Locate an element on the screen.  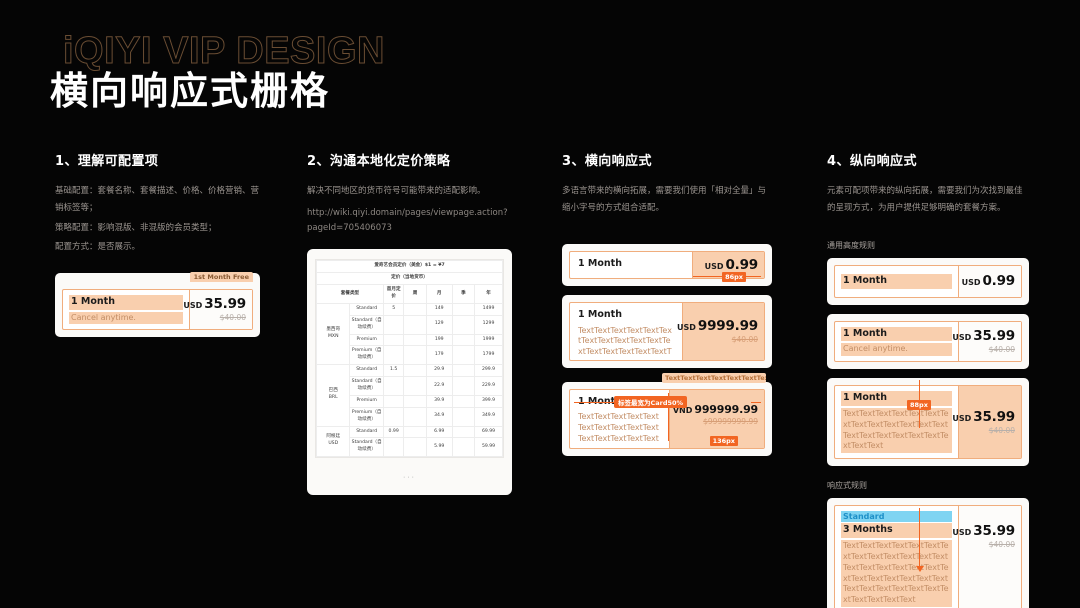
table-row: 巴西 BRL Standard 1.5 29.9 299.9 is located at coordinates (409, 395).